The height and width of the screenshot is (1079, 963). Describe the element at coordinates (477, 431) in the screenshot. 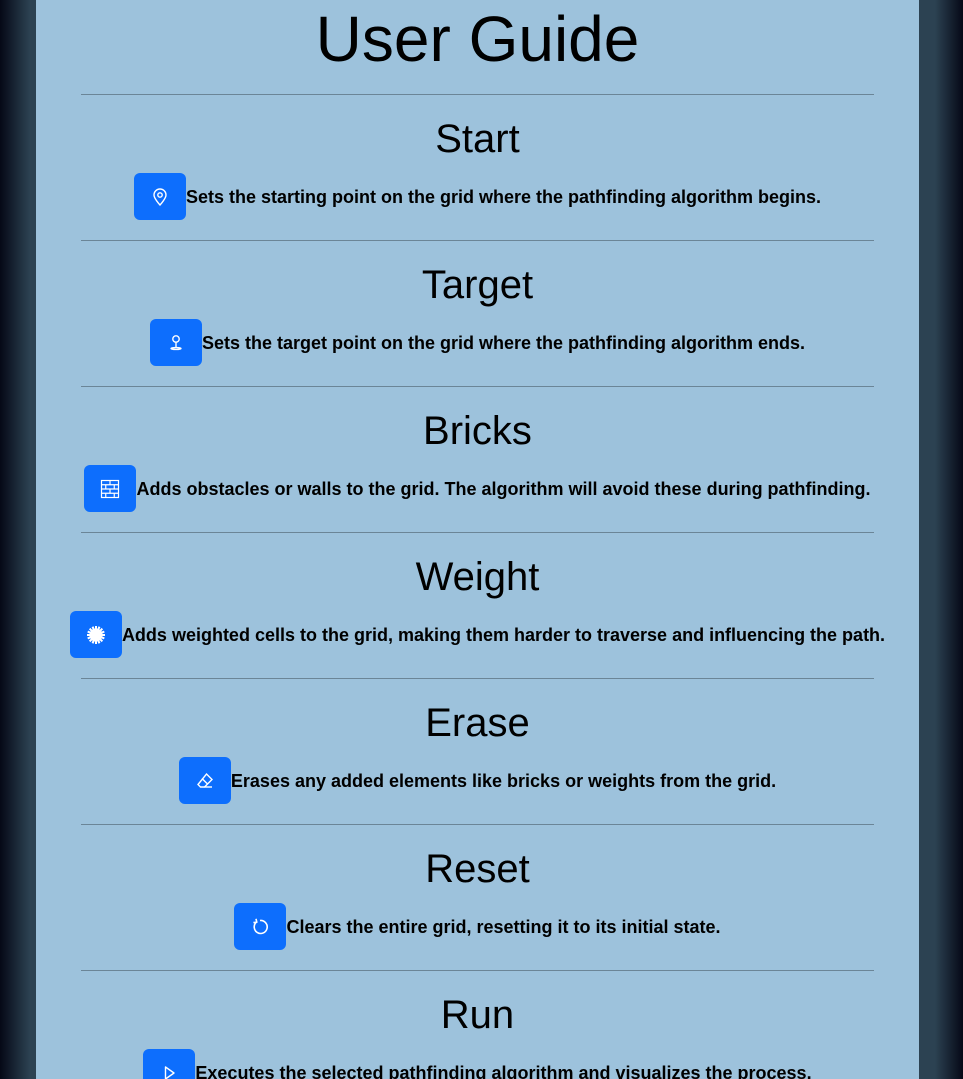

I see `section-title-bricks: Bricks` at that location.